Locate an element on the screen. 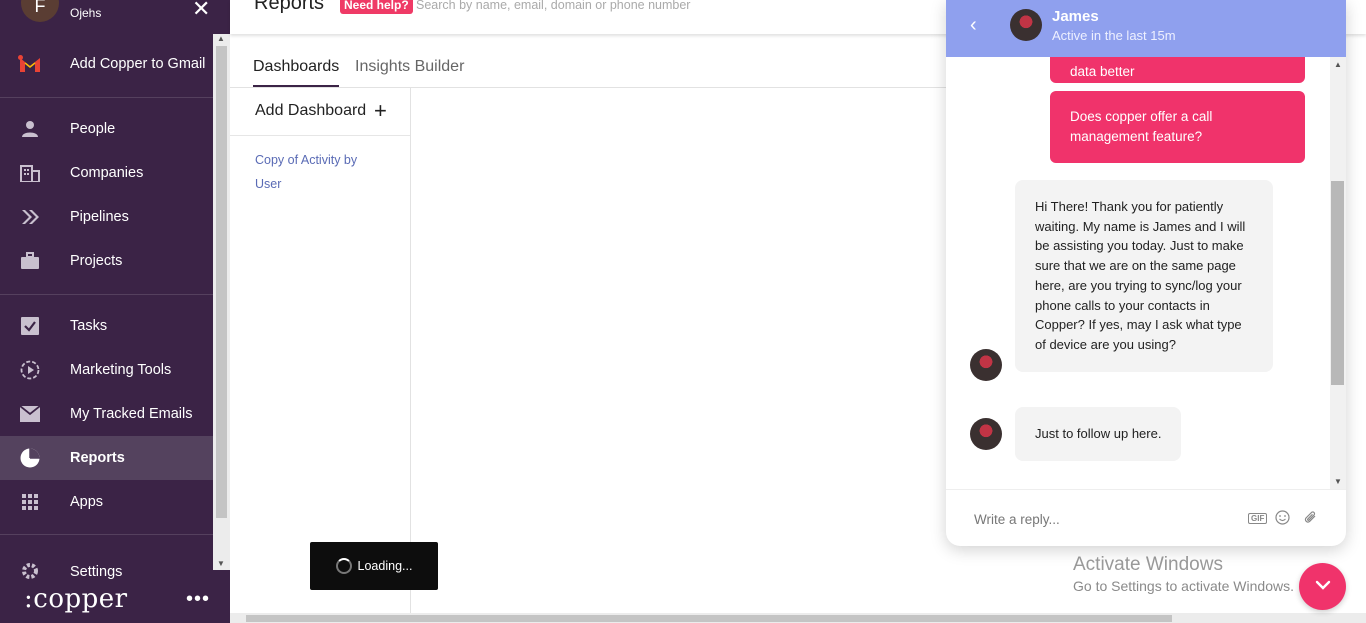 The image size is (1366, 623). grid-icon is located at coordinates (35, 502).